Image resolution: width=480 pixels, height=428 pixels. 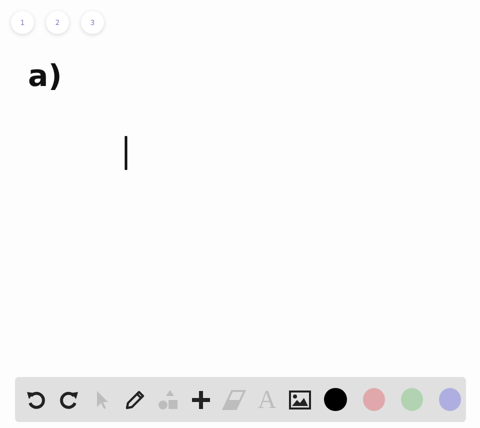 I want to click on ink-stroke, so click(x=126, y=153).